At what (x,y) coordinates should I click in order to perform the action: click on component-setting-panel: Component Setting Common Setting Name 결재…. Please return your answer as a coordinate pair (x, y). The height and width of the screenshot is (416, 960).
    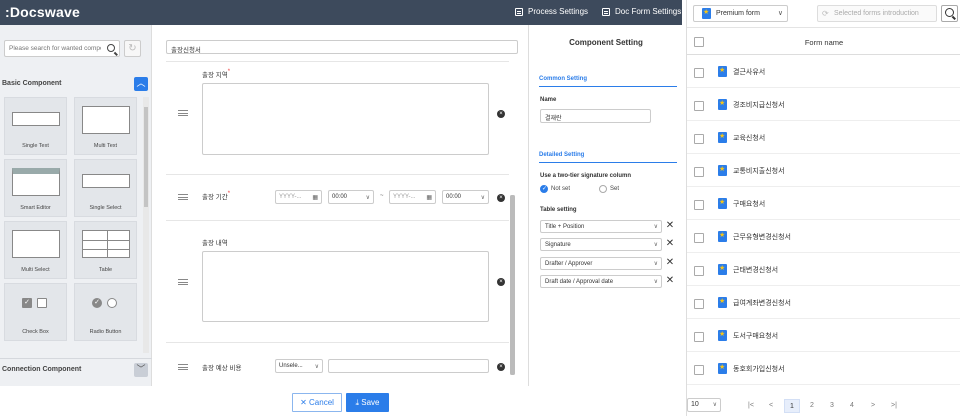
    Looking at the image, I should click on (605, 205).